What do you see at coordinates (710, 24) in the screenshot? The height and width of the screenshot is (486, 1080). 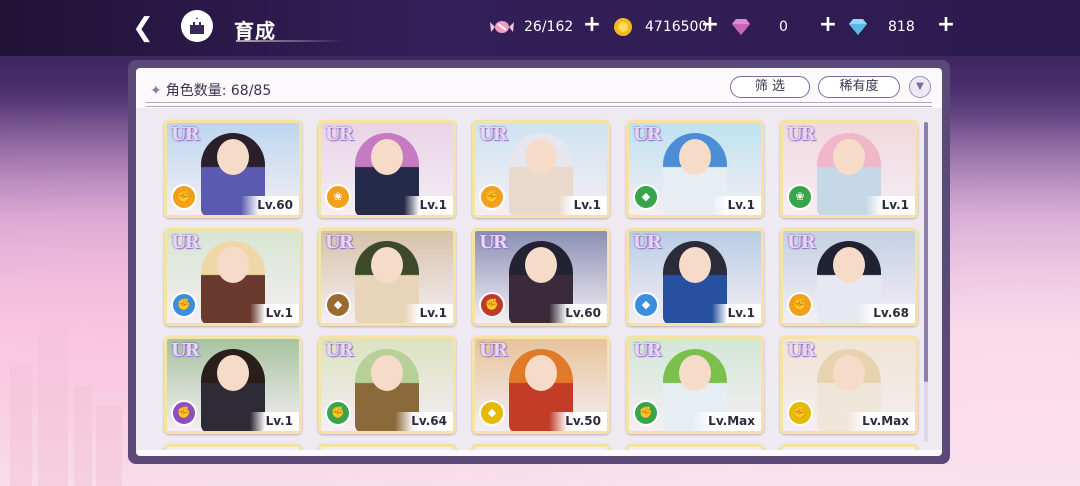 I see `add-gold-button: +` at bounding box center [710, 24].